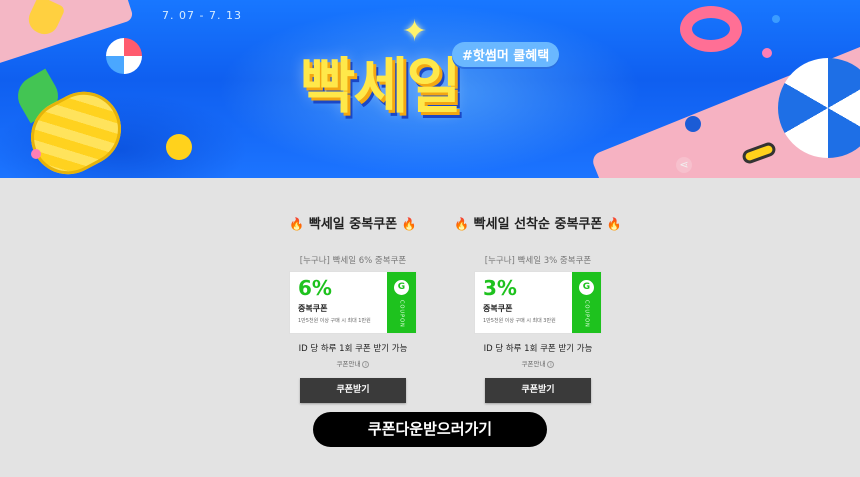 This screenshot has width=860, height=477. What do you see at coordinates (519, 321) in the screenshot?
I see `coupon-condition: 1만5천원 이상 구매 시 최대 3만원` at bounding box center [519, 321].